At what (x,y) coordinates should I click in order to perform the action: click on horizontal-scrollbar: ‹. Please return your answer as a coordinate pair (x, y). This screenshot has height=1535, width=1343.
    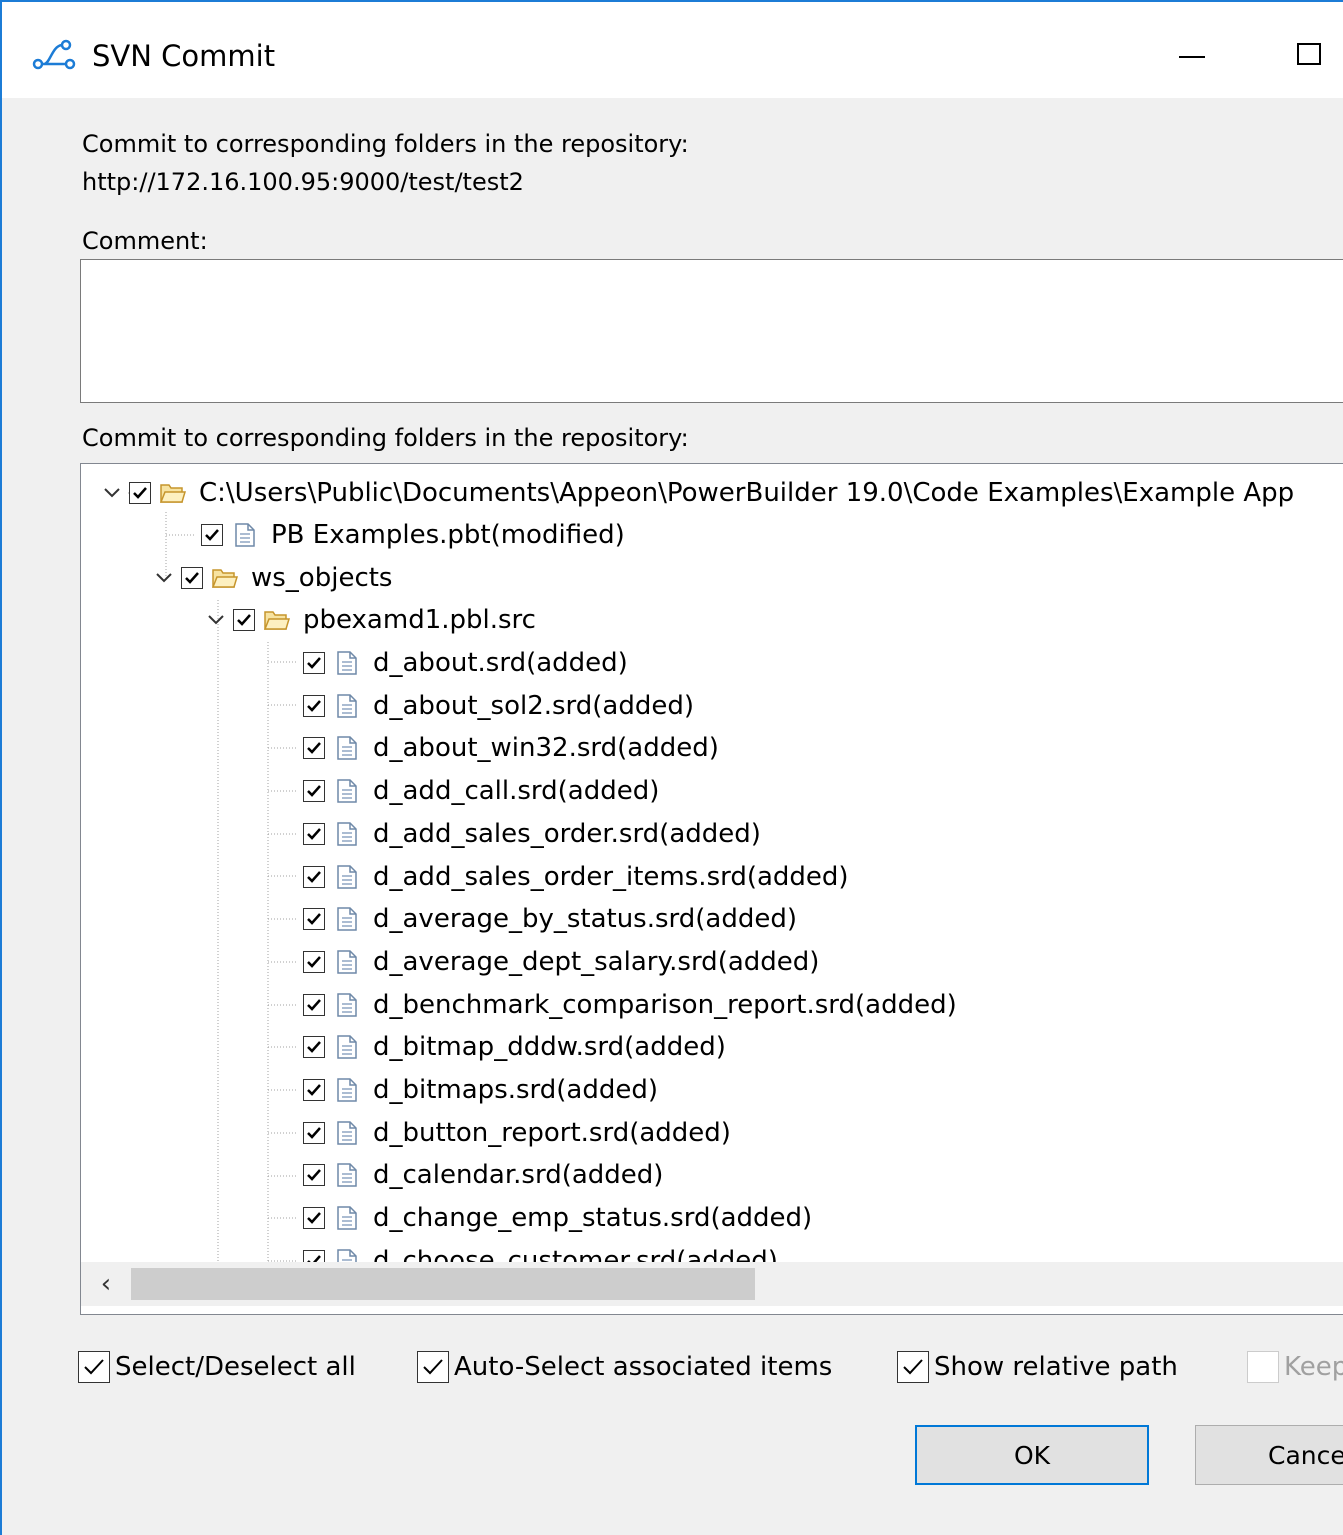
    Looking at the image, I should click on (712, 1284).